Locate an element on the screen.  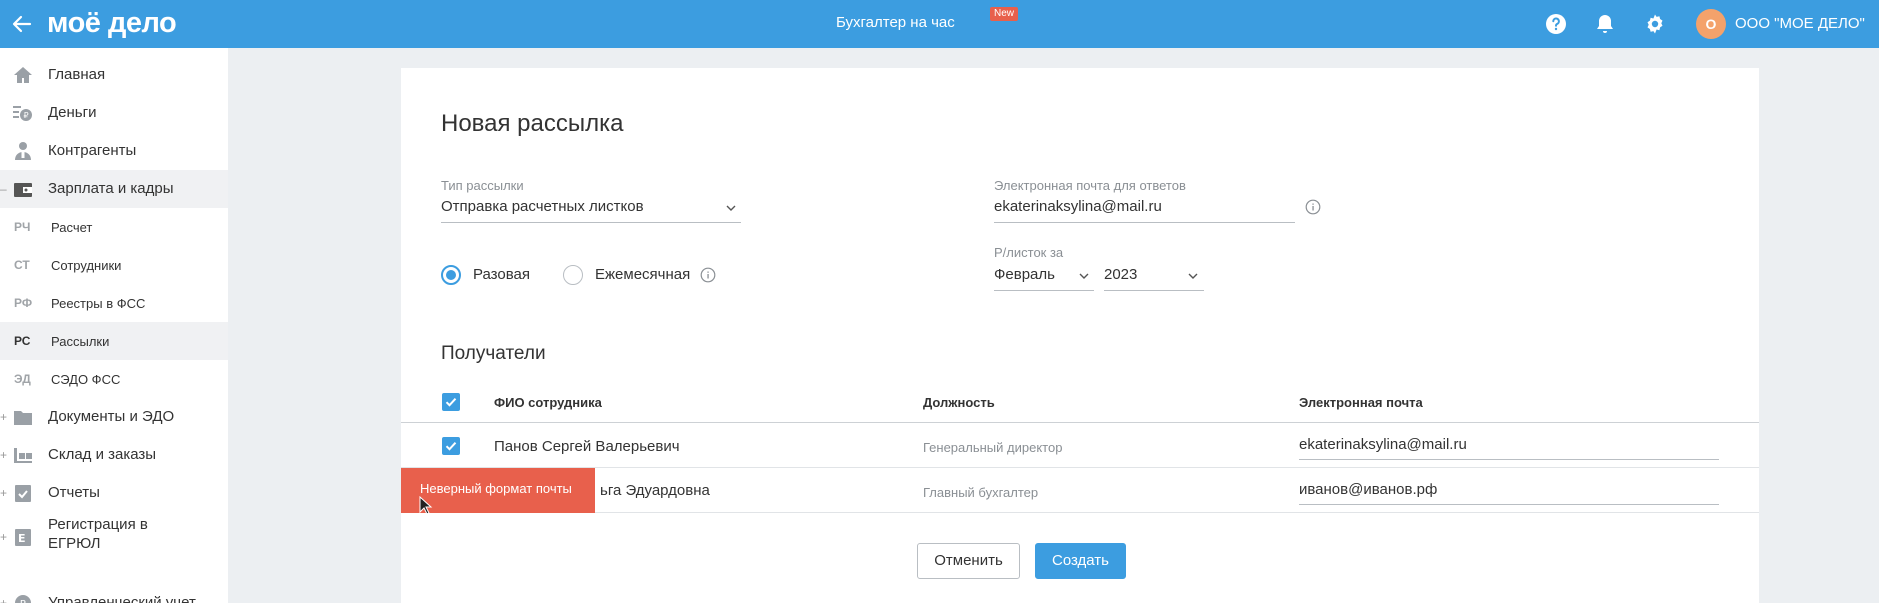
subitem-label: Реестры в ФСС is located at coordinates (98, 303).